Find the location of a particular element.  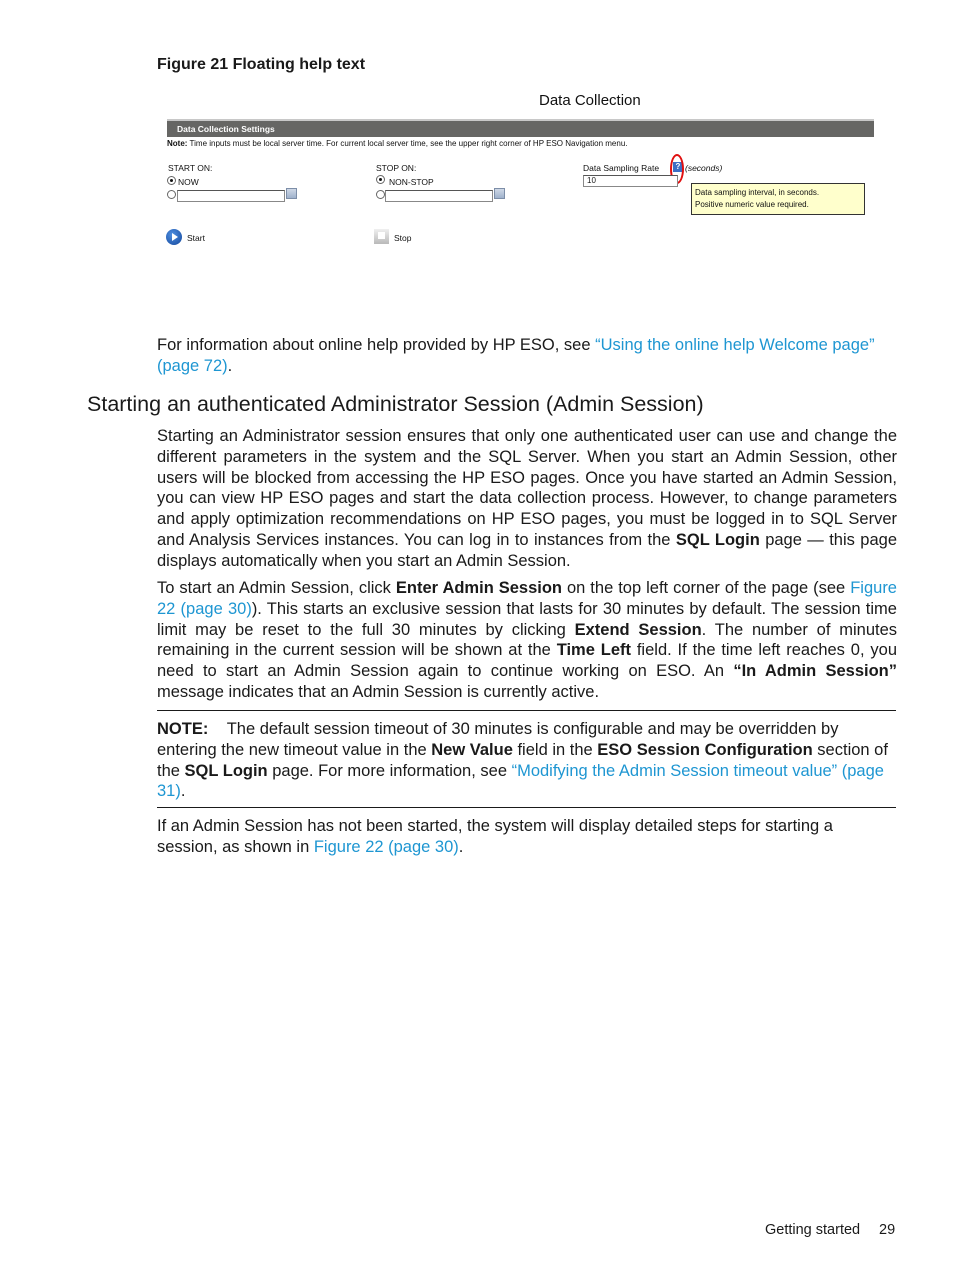

note-label: NOTE: is located at coordinates (183, 729).